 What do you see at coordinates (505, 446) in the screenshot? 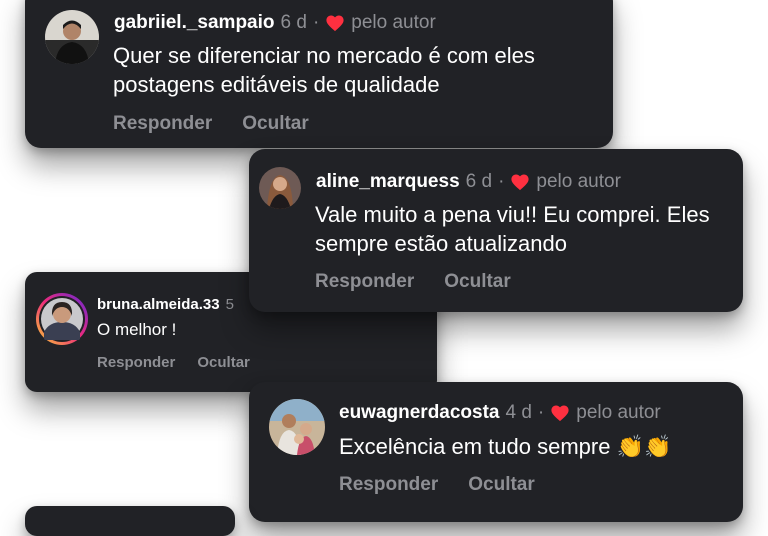
I see `comment-text: Excelência em tudo sempre 👏👏` at bounding box center [505, 446].